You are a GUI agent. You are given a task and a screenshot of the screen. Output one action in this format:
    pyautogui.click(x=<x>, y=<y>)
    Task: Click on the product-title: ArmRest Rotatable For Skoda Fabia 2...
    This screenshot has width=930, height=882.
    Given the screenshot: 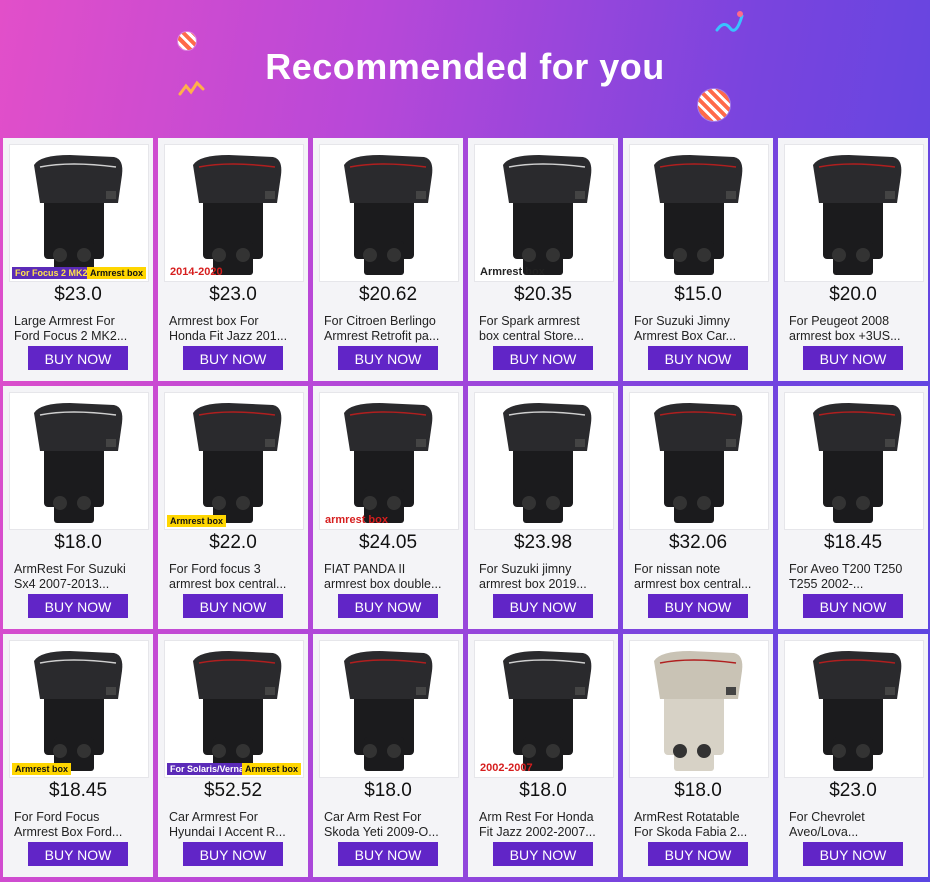 What is the action you would take?
    pyautogui.click(x=698, y=825)
    